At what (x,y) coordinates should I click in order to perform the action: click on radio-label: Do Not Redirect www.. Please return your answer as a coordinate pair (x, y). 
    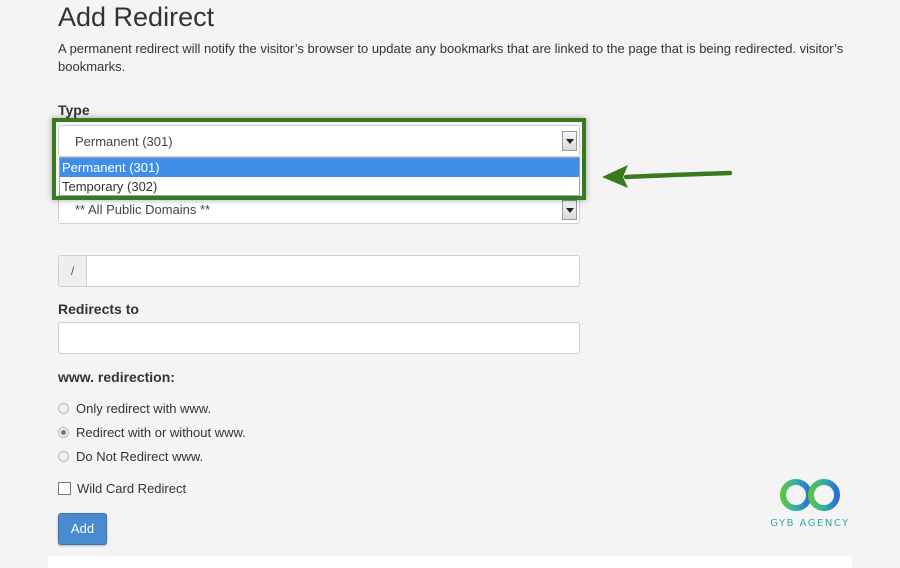
    Looking at the image, I should click on (140, 456).